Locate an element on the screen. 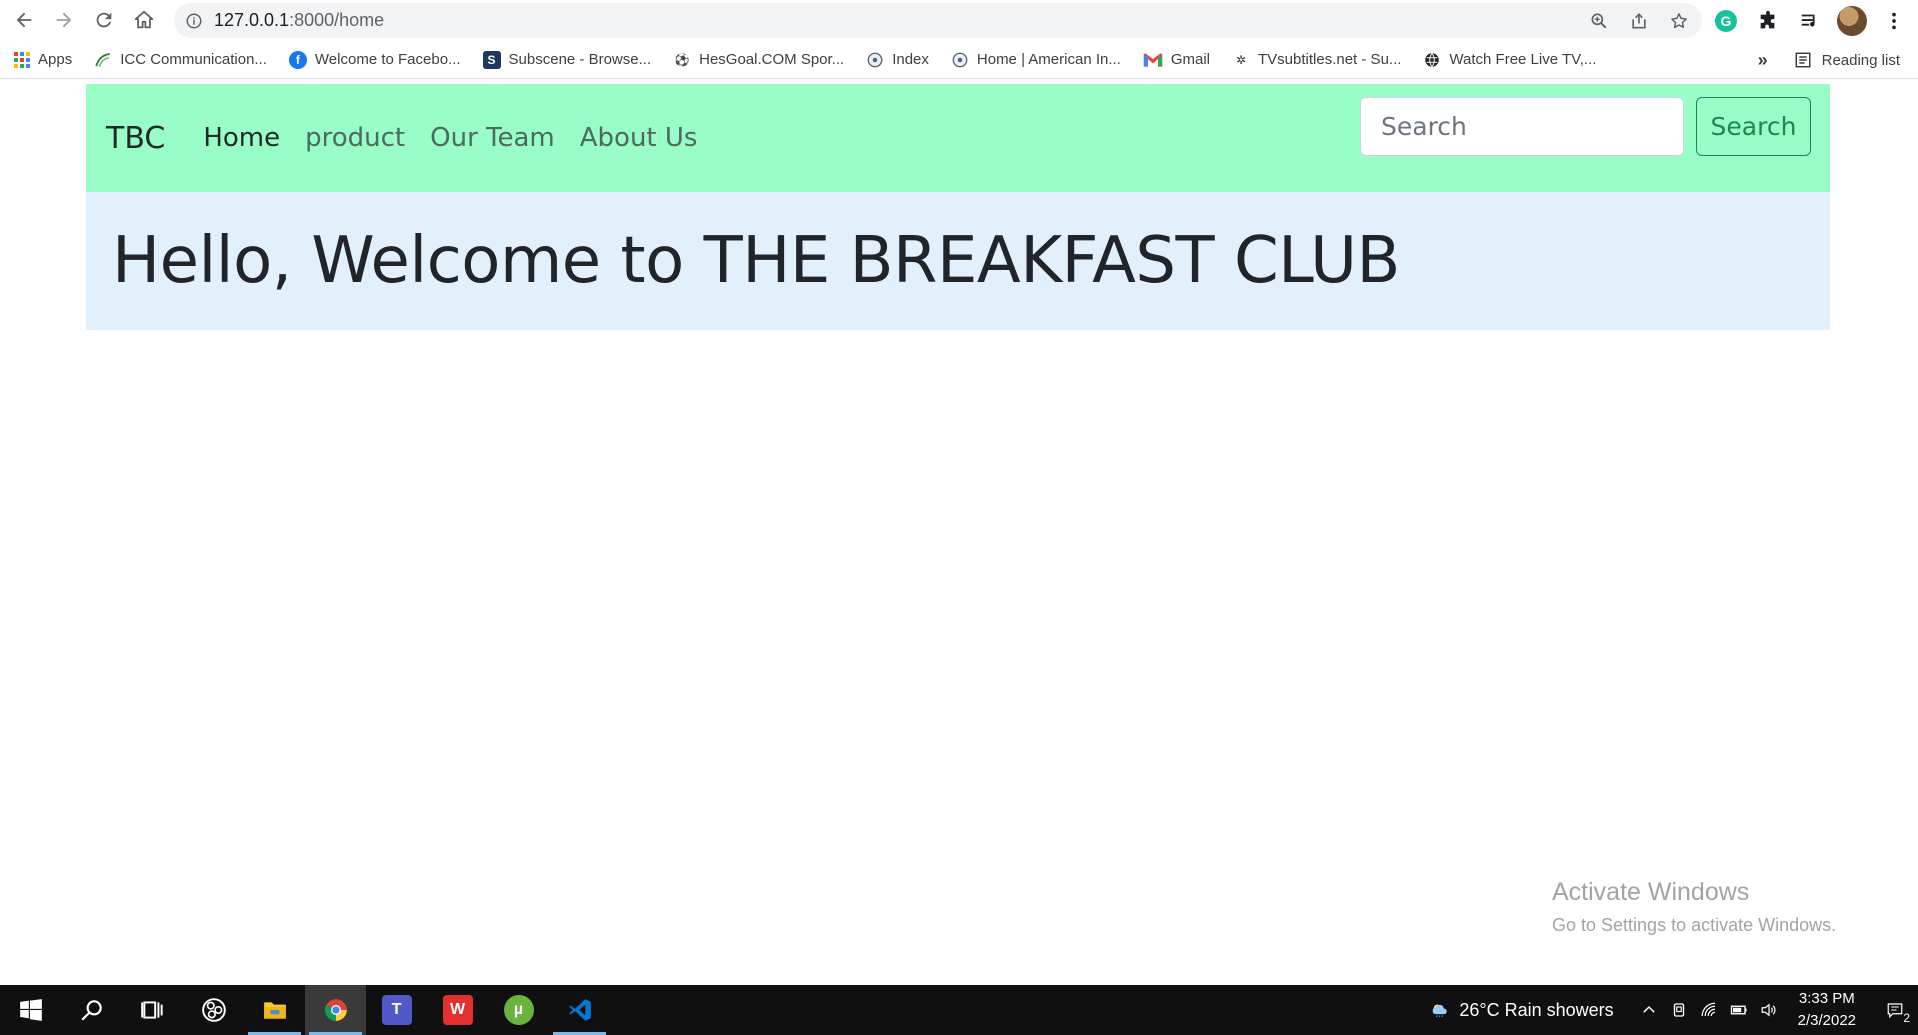 The image size is (1918, 1035). bookmark-label: Apps is located at coordinates (55, 59).